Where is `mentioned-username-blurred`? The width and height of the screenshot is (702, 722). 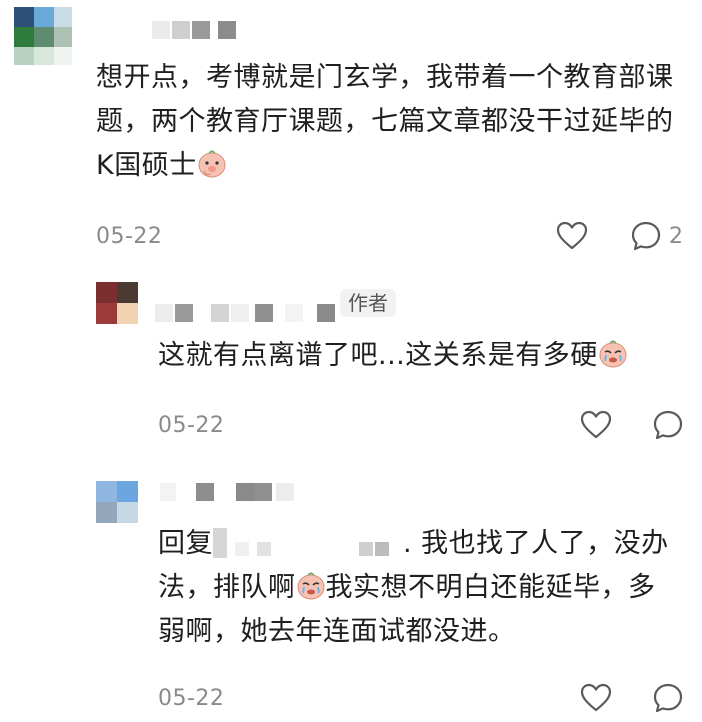
mentioned-username-blurred is located at coordinates (308, 543).